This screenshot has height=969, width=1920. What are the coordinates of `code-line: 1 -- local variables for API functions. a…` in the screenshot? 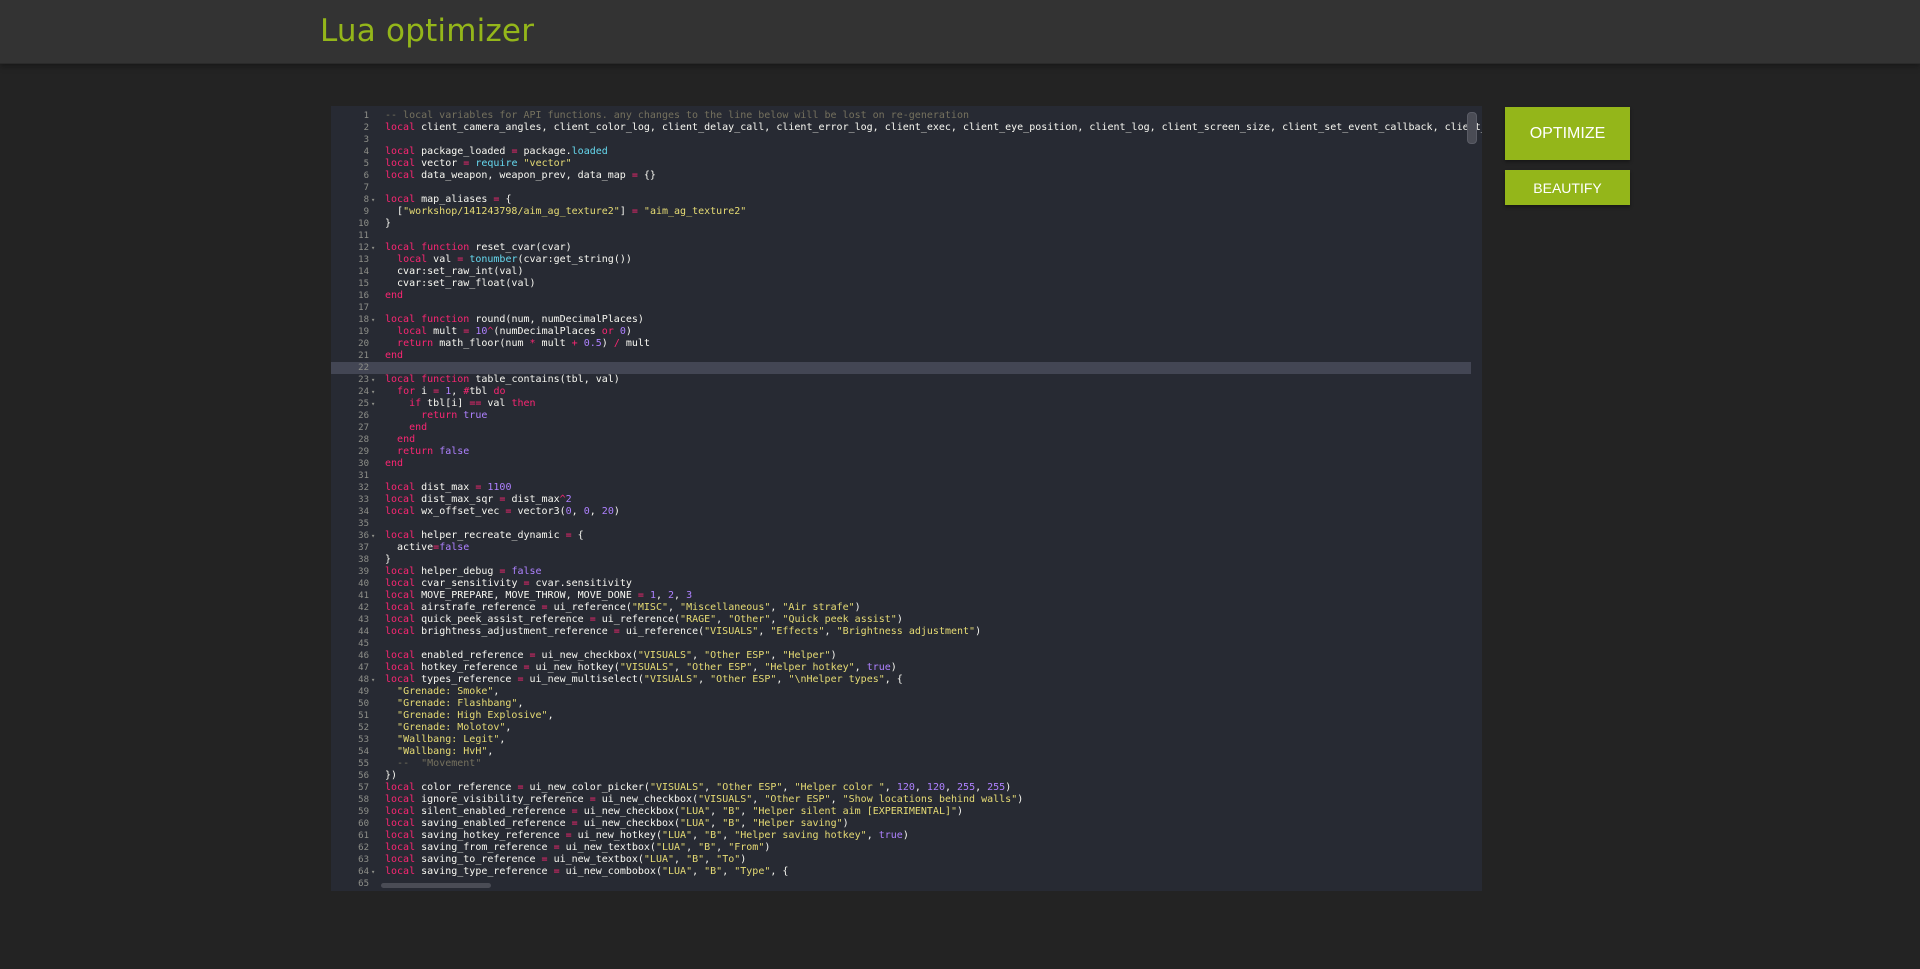 It's located at (901, 116).